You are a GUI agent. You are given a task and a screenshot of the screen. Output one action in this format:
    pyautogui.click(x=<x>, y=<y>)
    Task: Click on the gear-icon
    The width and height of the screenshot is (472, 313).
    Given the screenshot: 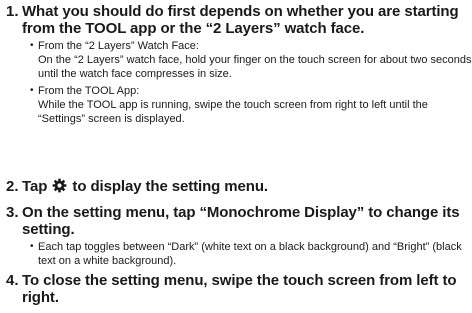 What is the action you would take?
    pyautogui.click(x=59, y=185)
    